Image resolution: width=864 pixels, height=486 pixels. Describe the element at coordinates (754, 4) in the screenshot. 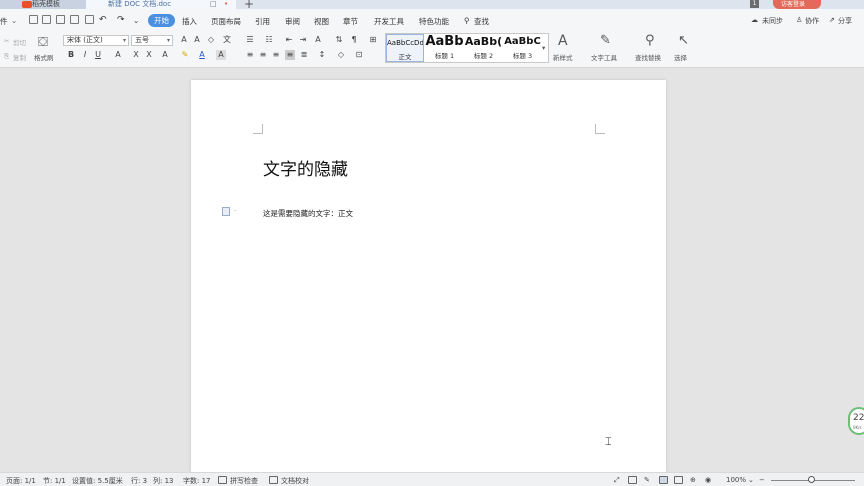

I see `notification-badge: 1` at that location.